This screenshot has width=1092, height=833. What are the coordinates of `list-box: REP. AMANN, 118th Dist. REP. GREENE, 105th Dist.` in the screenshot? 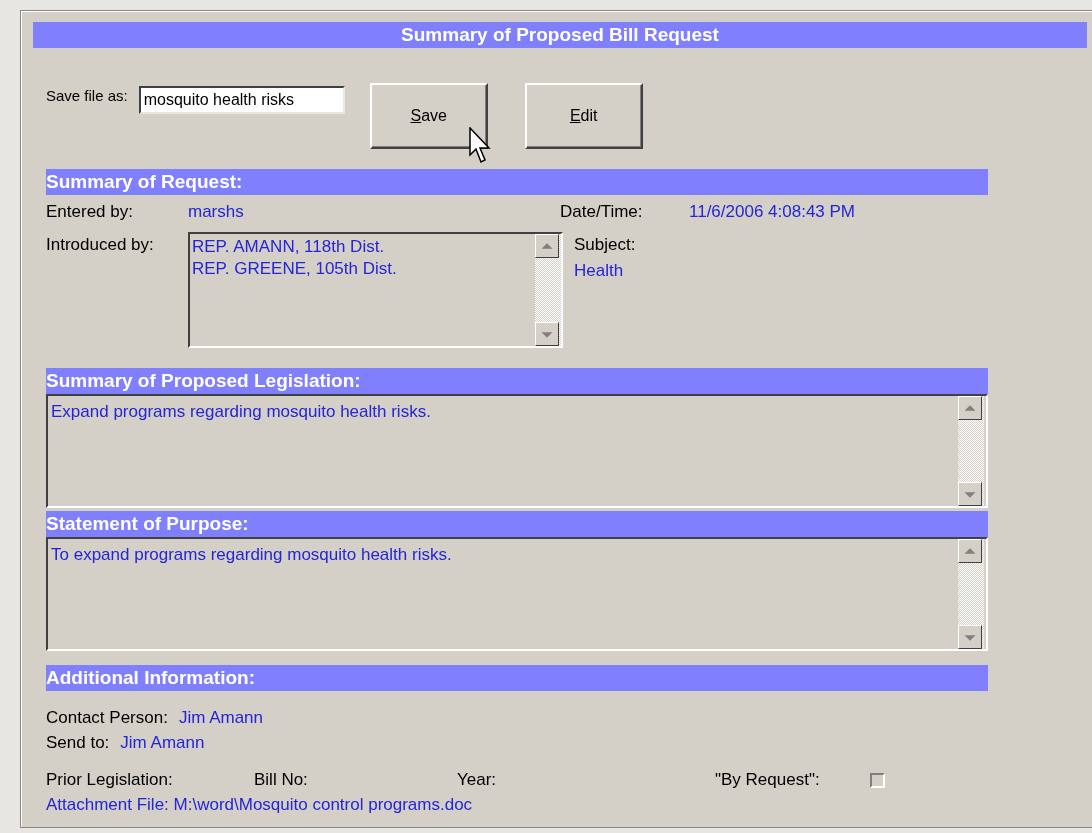 It's located at (375, 290).